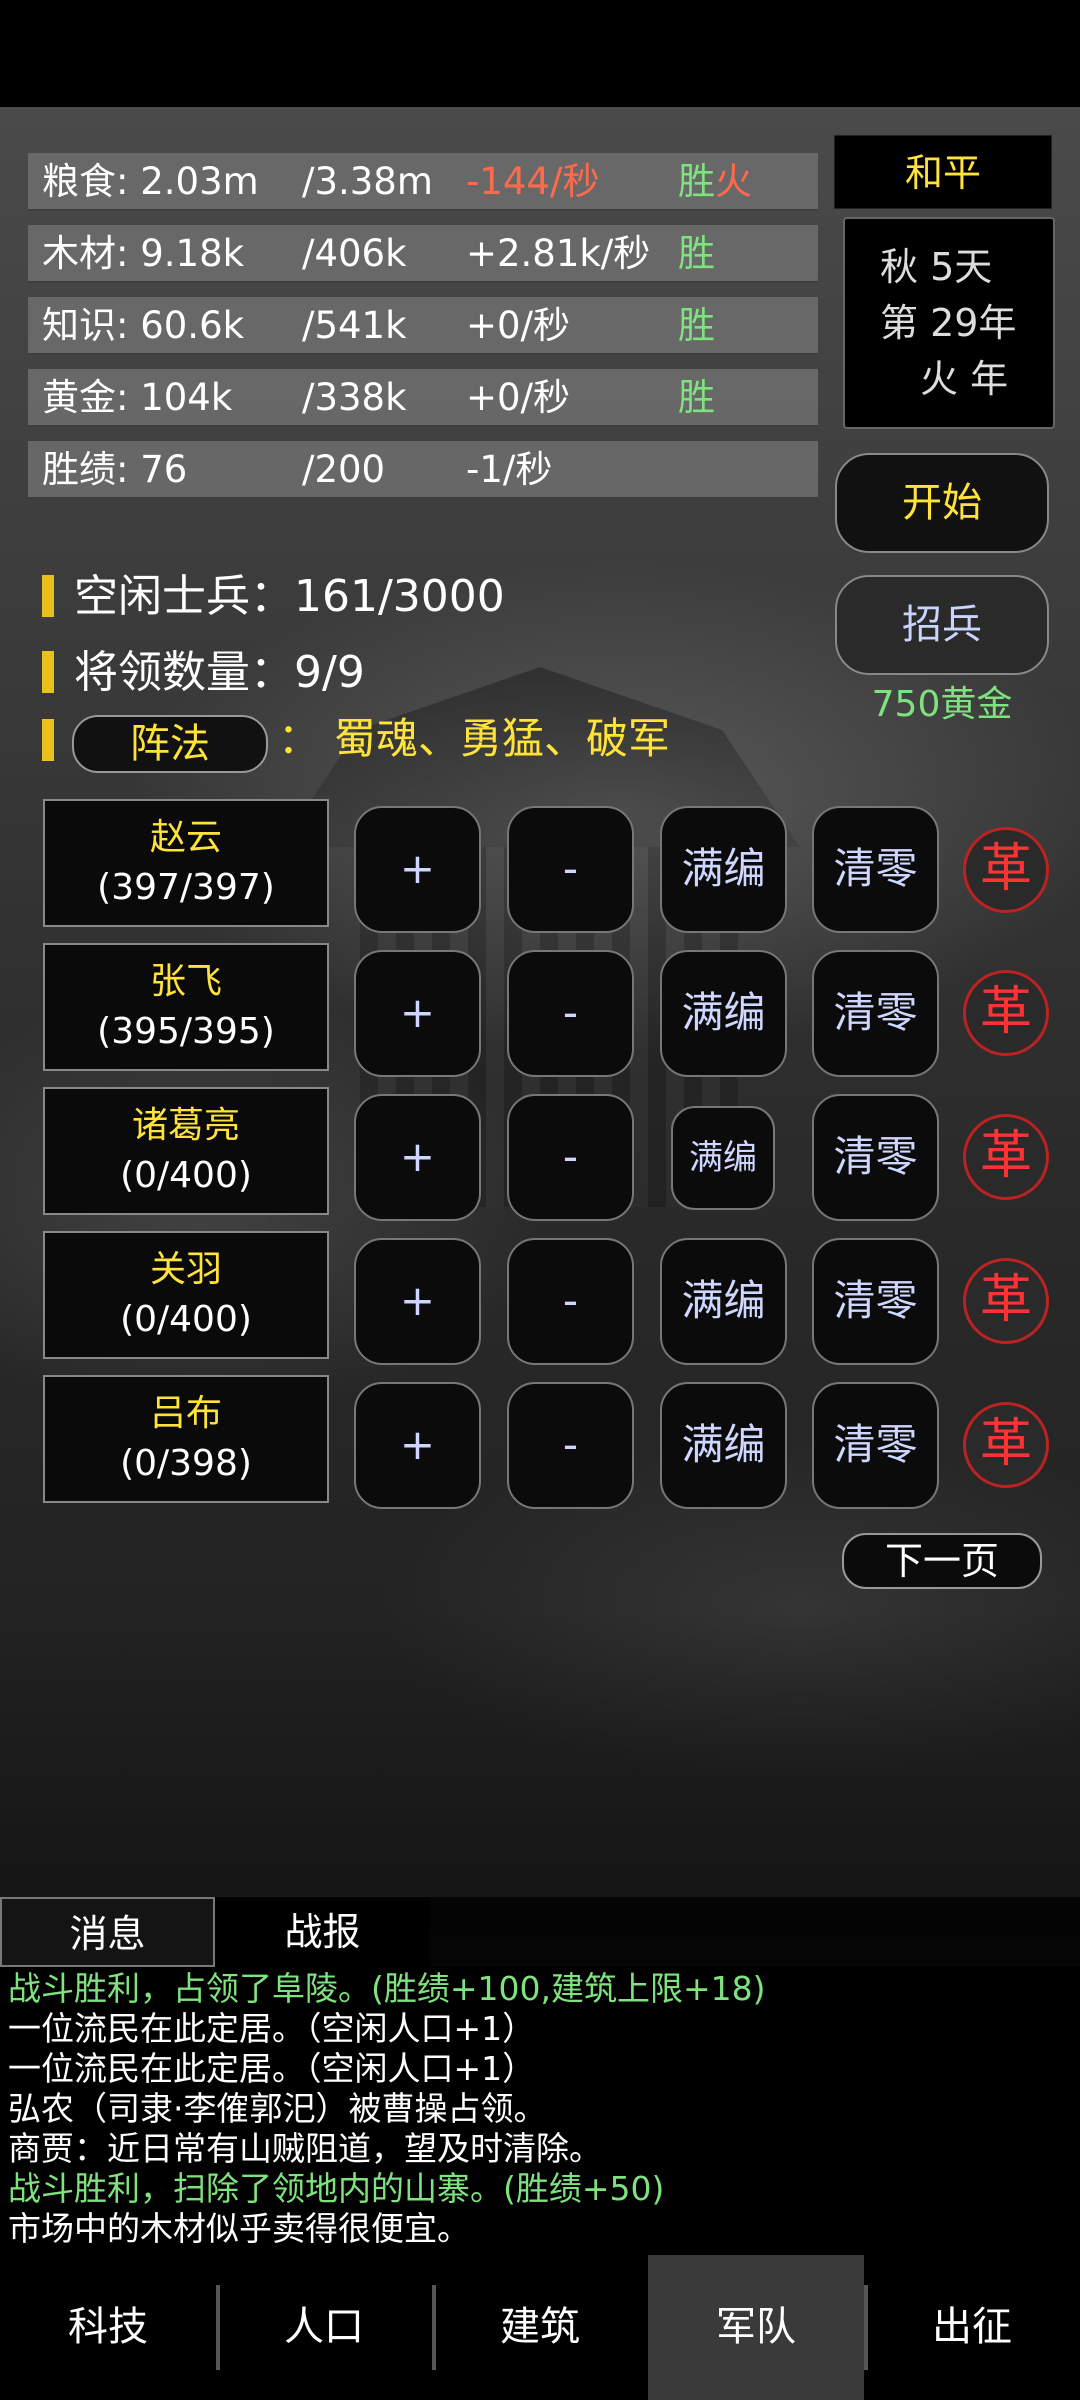 This screenshot has width=1080, height=2400. What do you see at coordinates (423, 254) in the screenshot?
I see `resource-row-wood: 木材: 9.18k /406k +2.81k/秒 胜` at bounding box center [423, 254].